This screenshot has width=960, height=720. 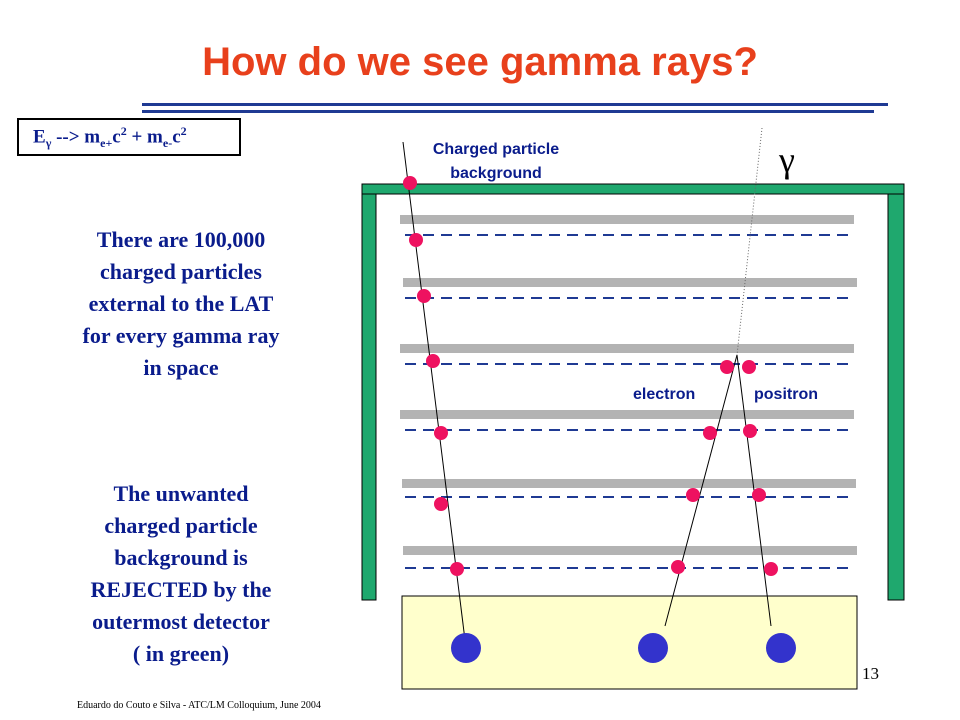 What do you see at coordinates (870, 673) in the screenshot?
I see `page-number: 13` at bounding box center [870, 673].